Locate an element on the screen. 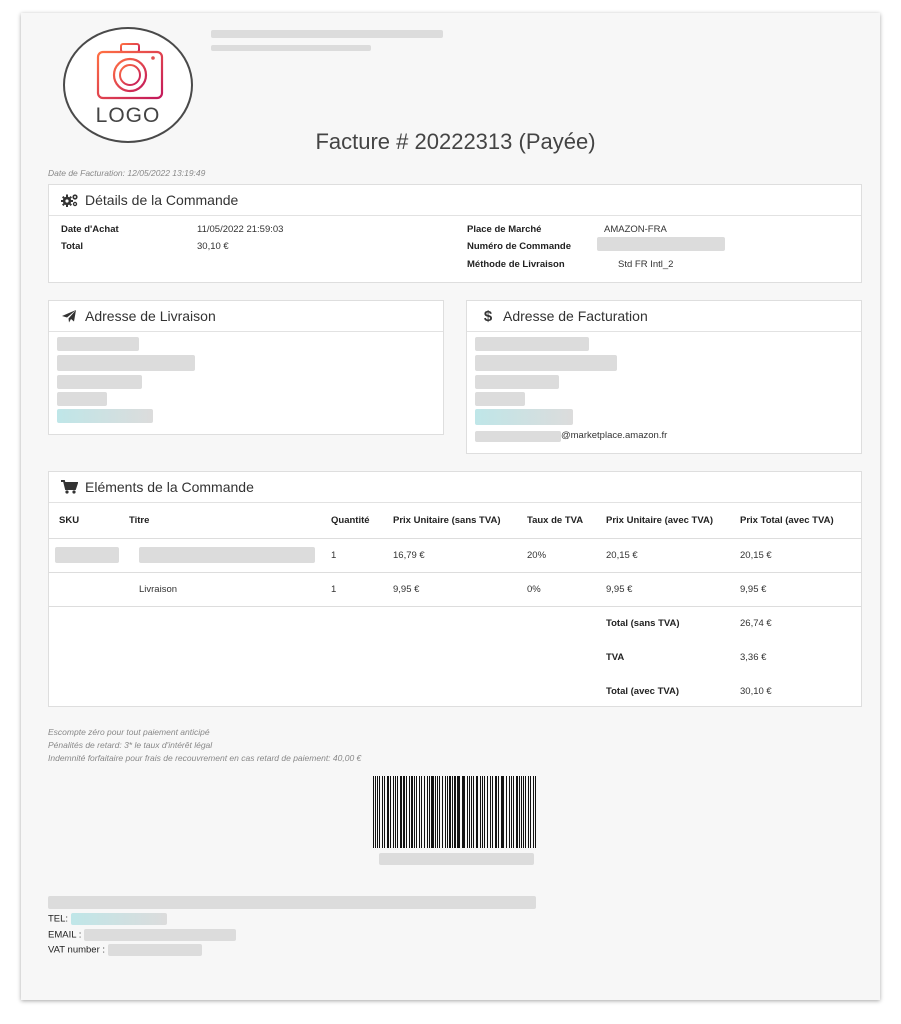  shipping-method-label: Méthode de Livraison is located at coordinates (516, 264).